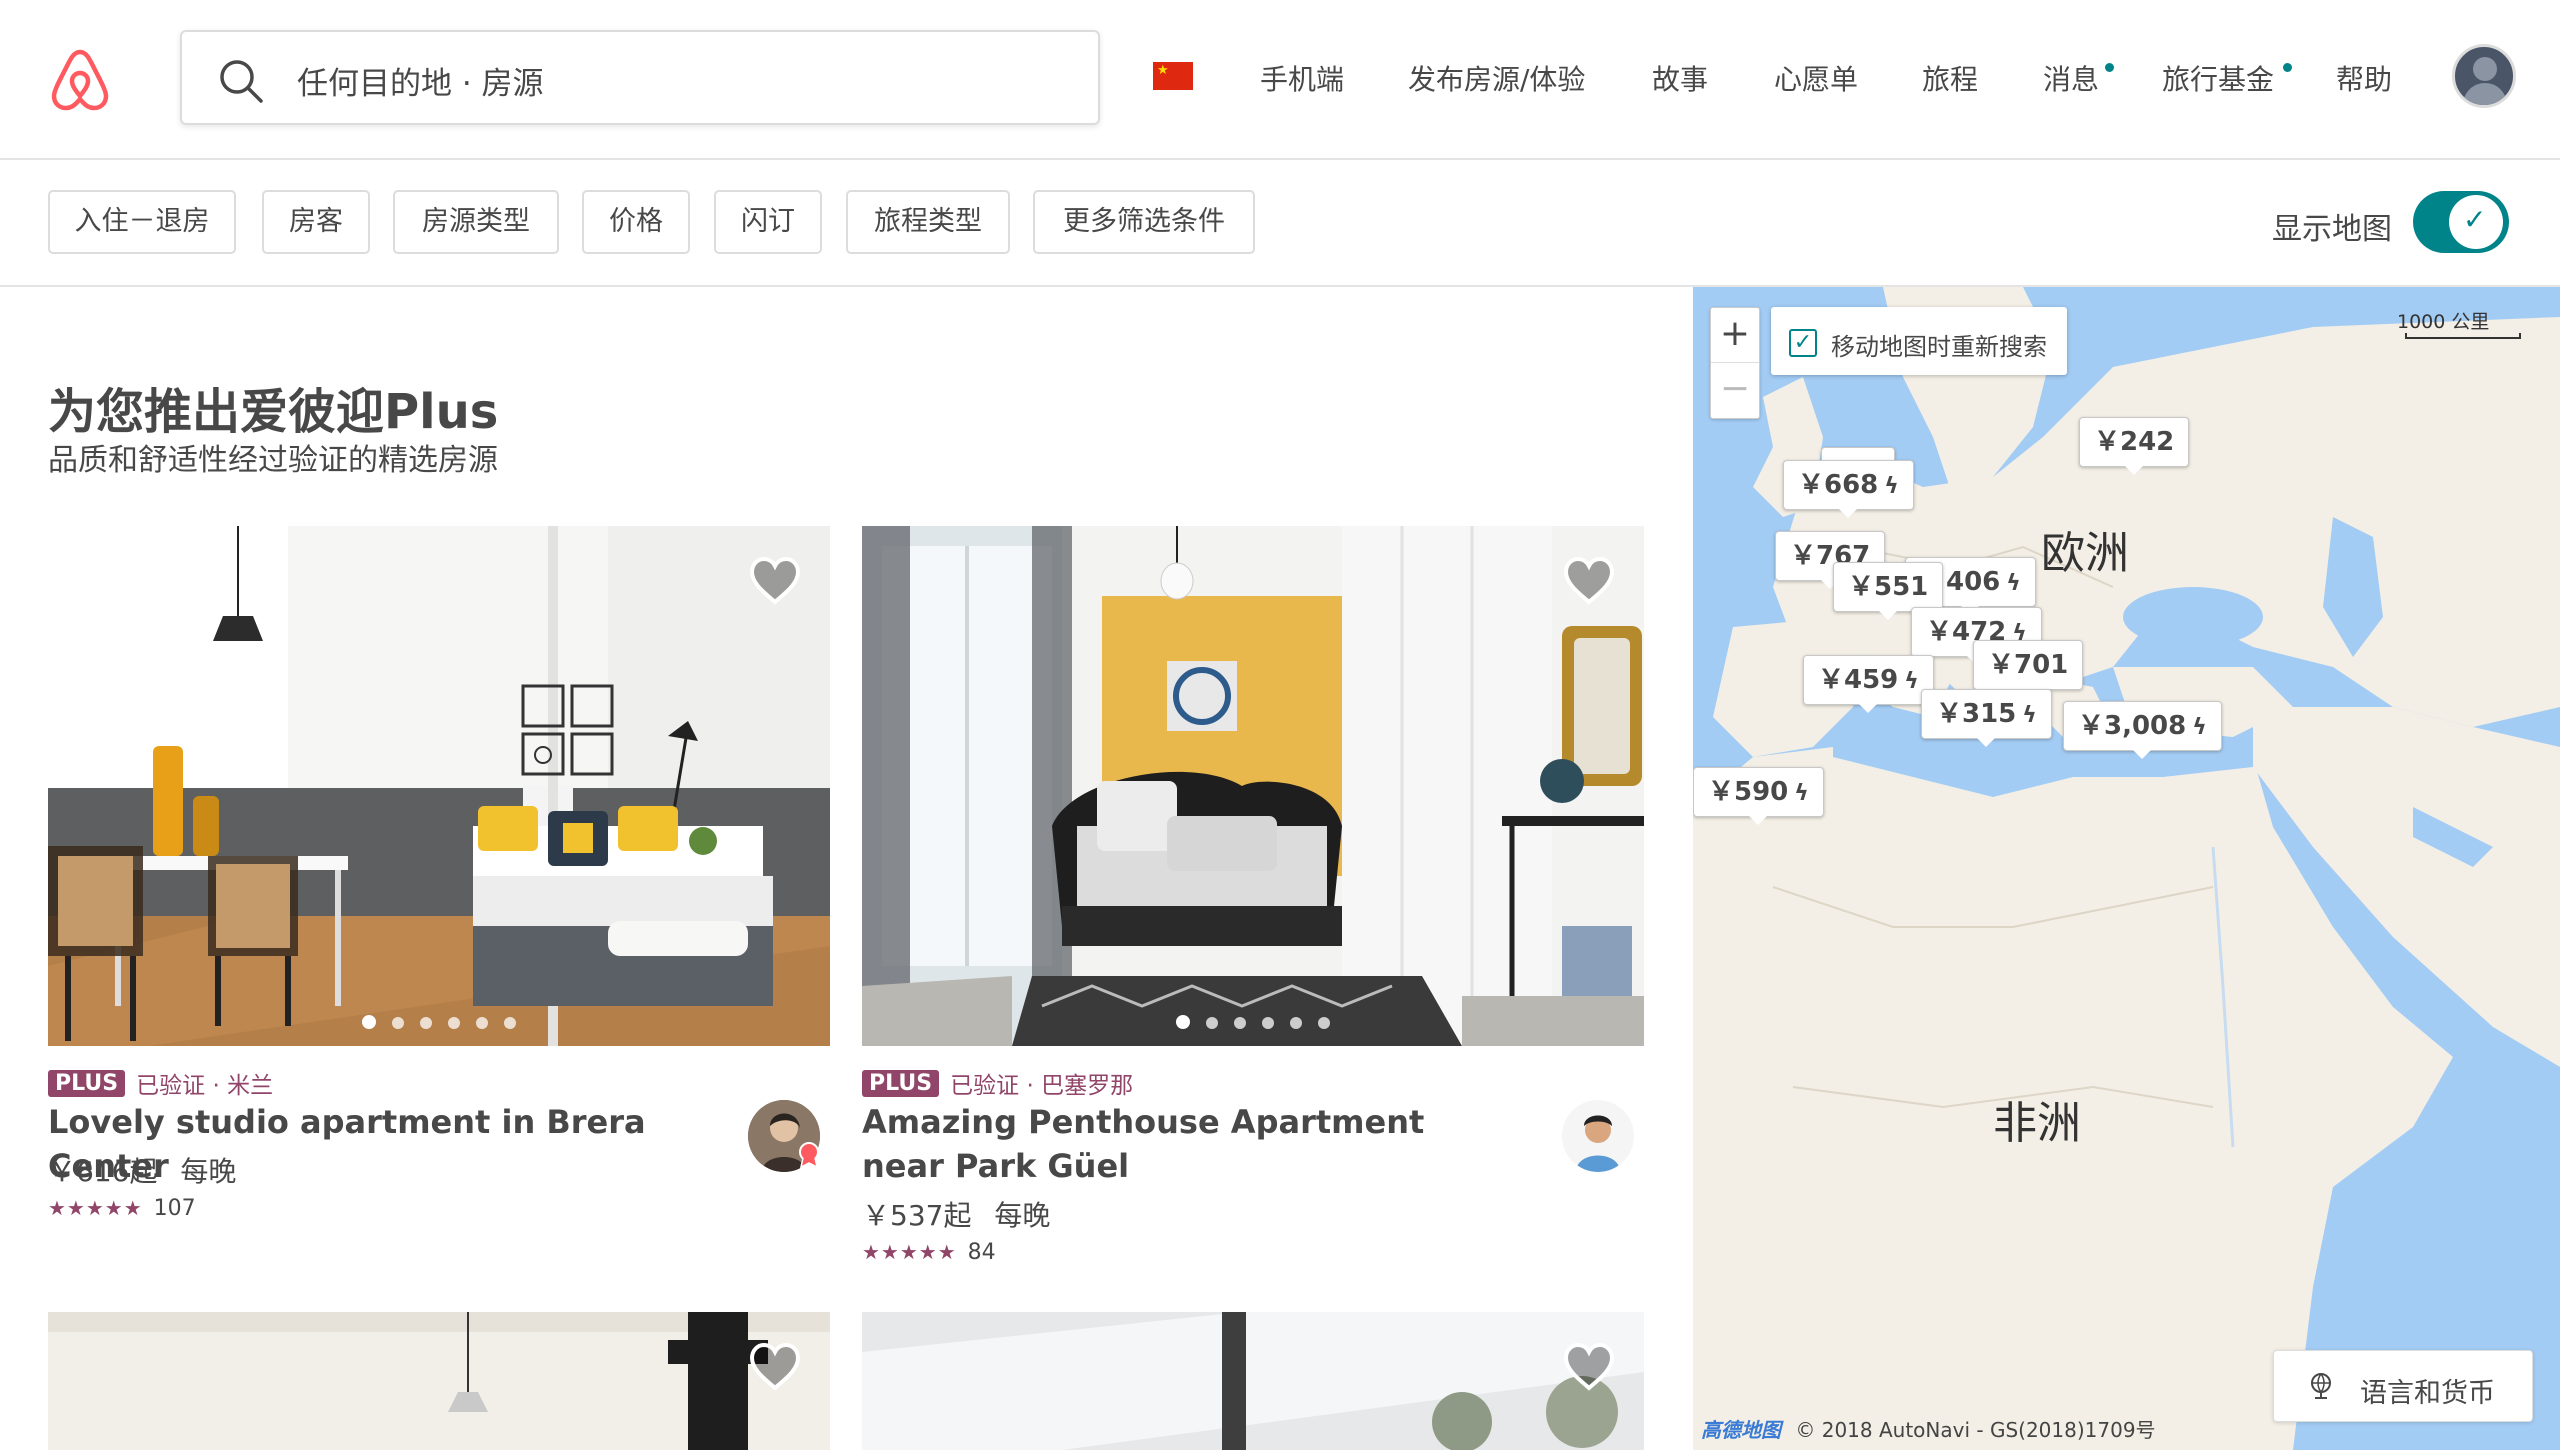  I want to click on language-currency-button: 语言和货币, so click(2403, 1386).